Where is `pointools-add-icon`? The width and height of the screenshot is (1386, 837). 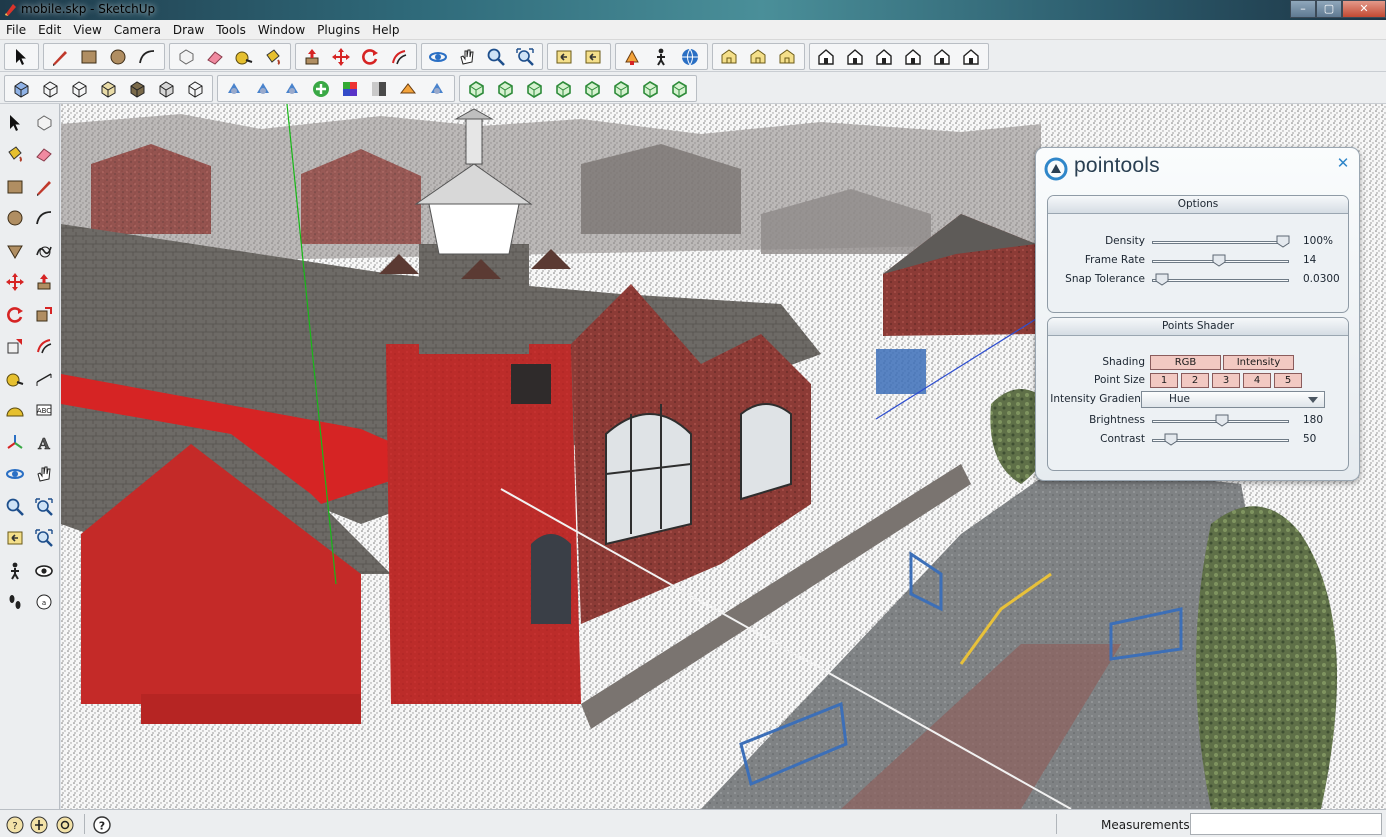
pointools-add-icon is located at coordinates (321, 89).